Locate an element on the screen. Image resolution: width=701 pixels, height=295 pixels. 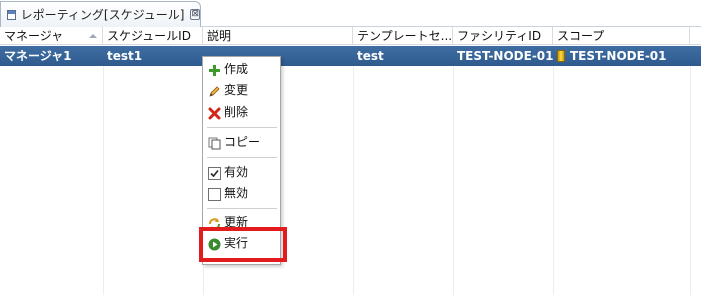
checkbox-checked-icon is located at coordinates (214, 173).